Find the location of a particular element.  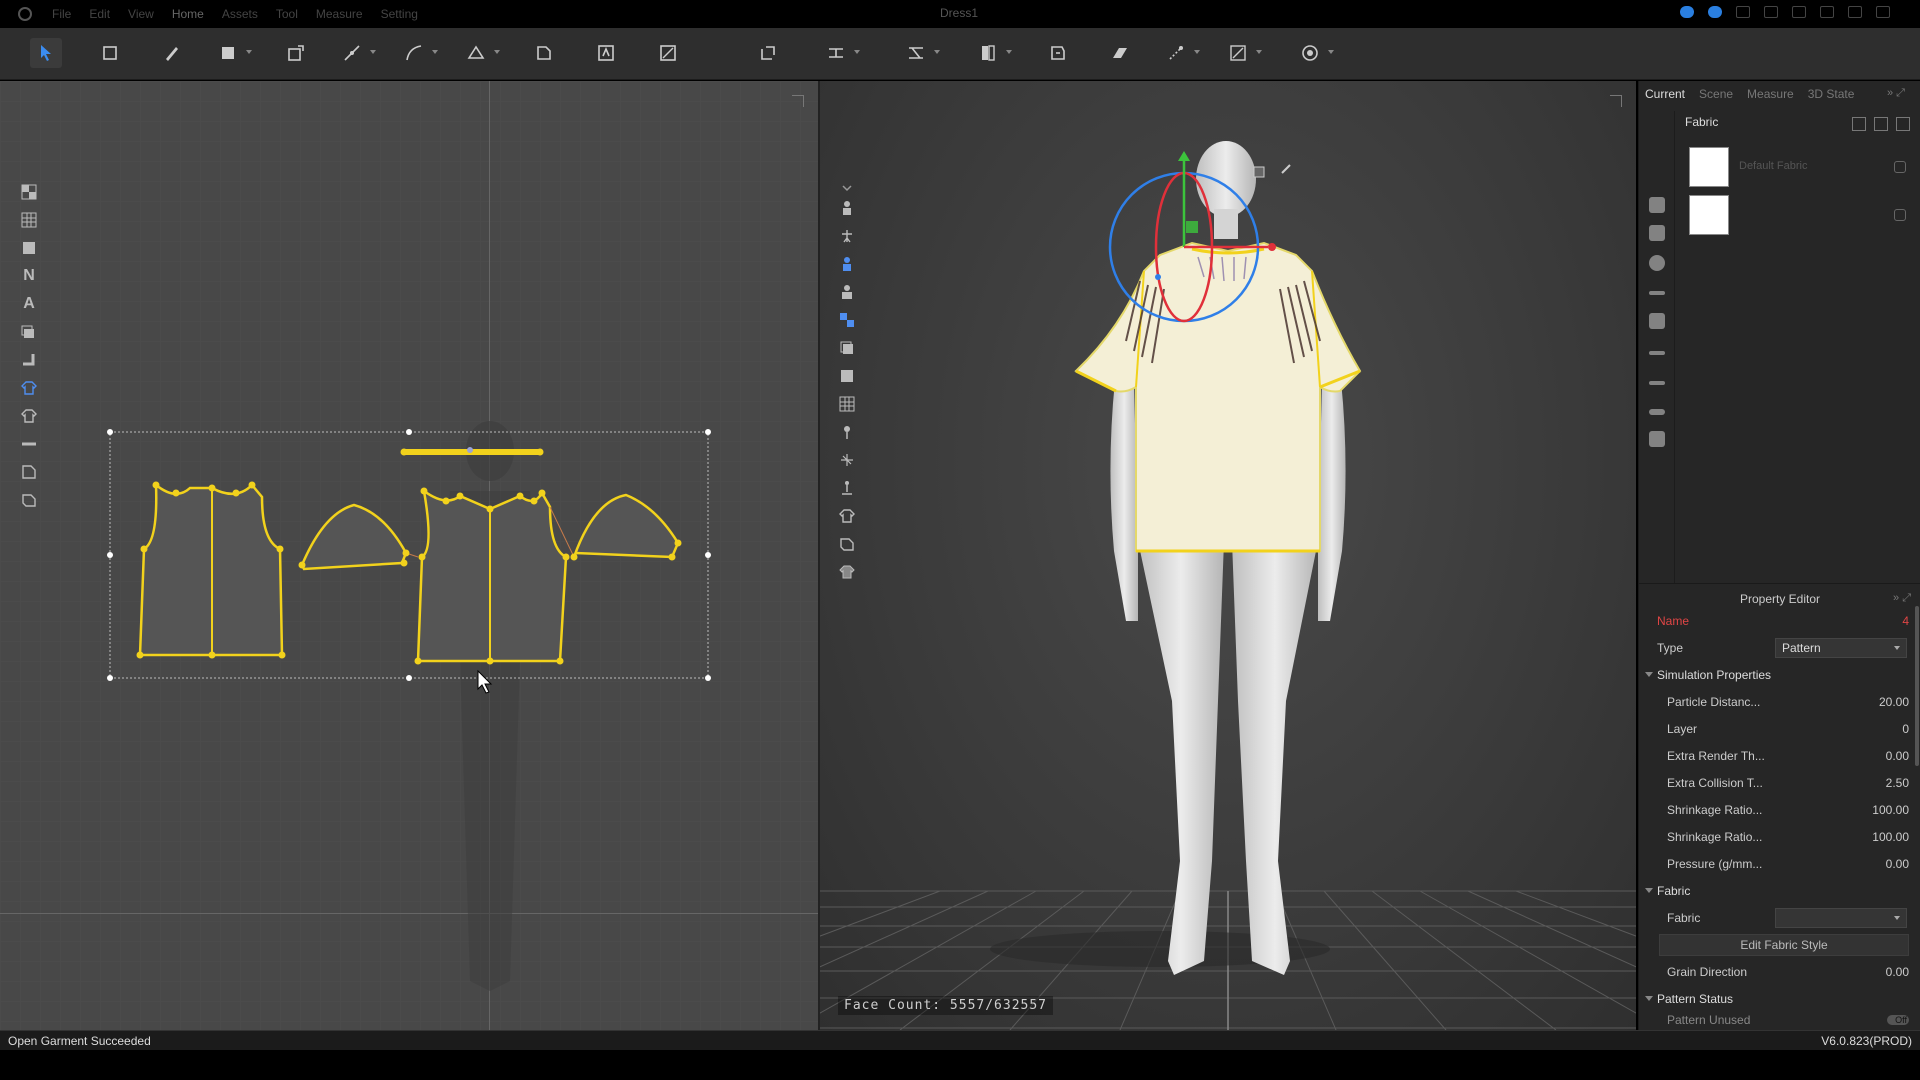

rectangle-tool-button is located at coordinates (232, 53).